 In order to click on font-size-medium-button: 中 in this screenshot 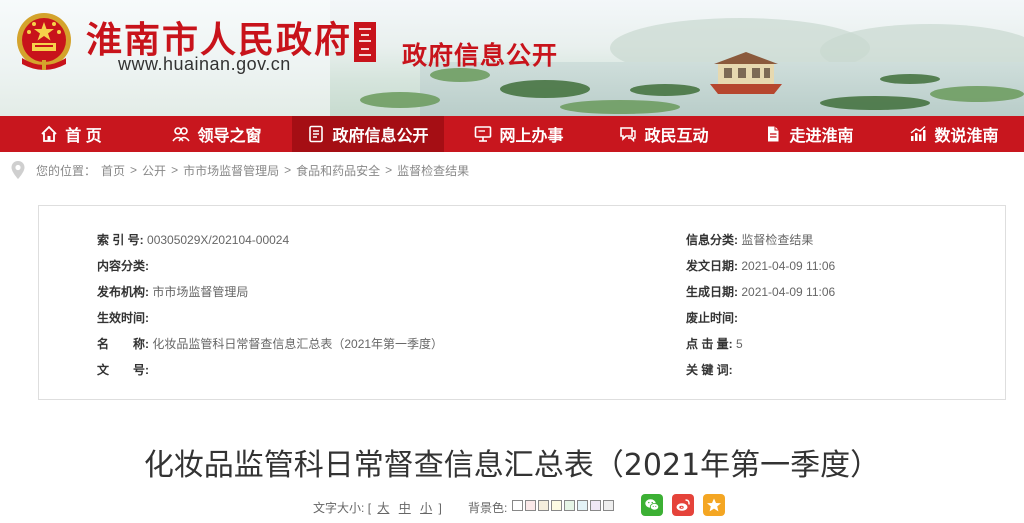, I will do `click(405, 508)`.